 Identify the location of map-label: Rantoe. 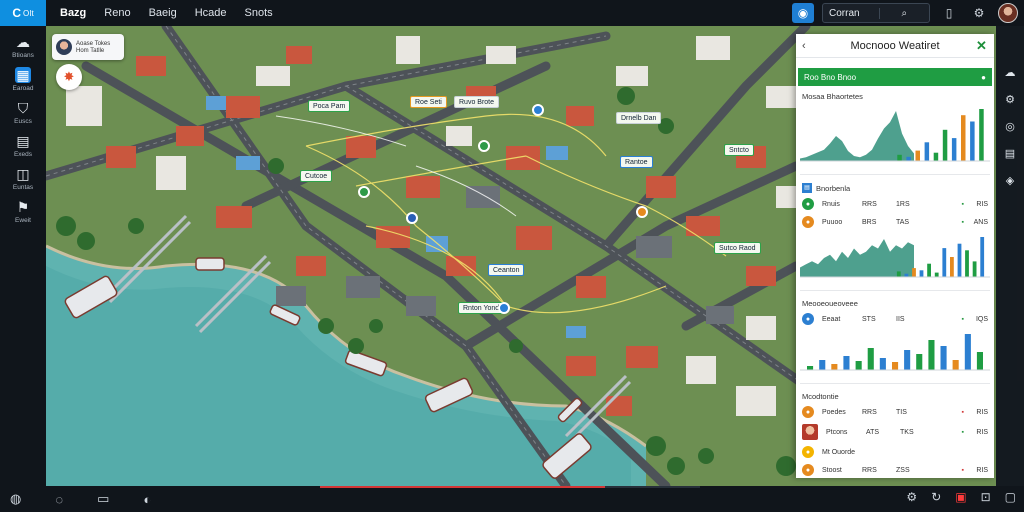
(636, 162).